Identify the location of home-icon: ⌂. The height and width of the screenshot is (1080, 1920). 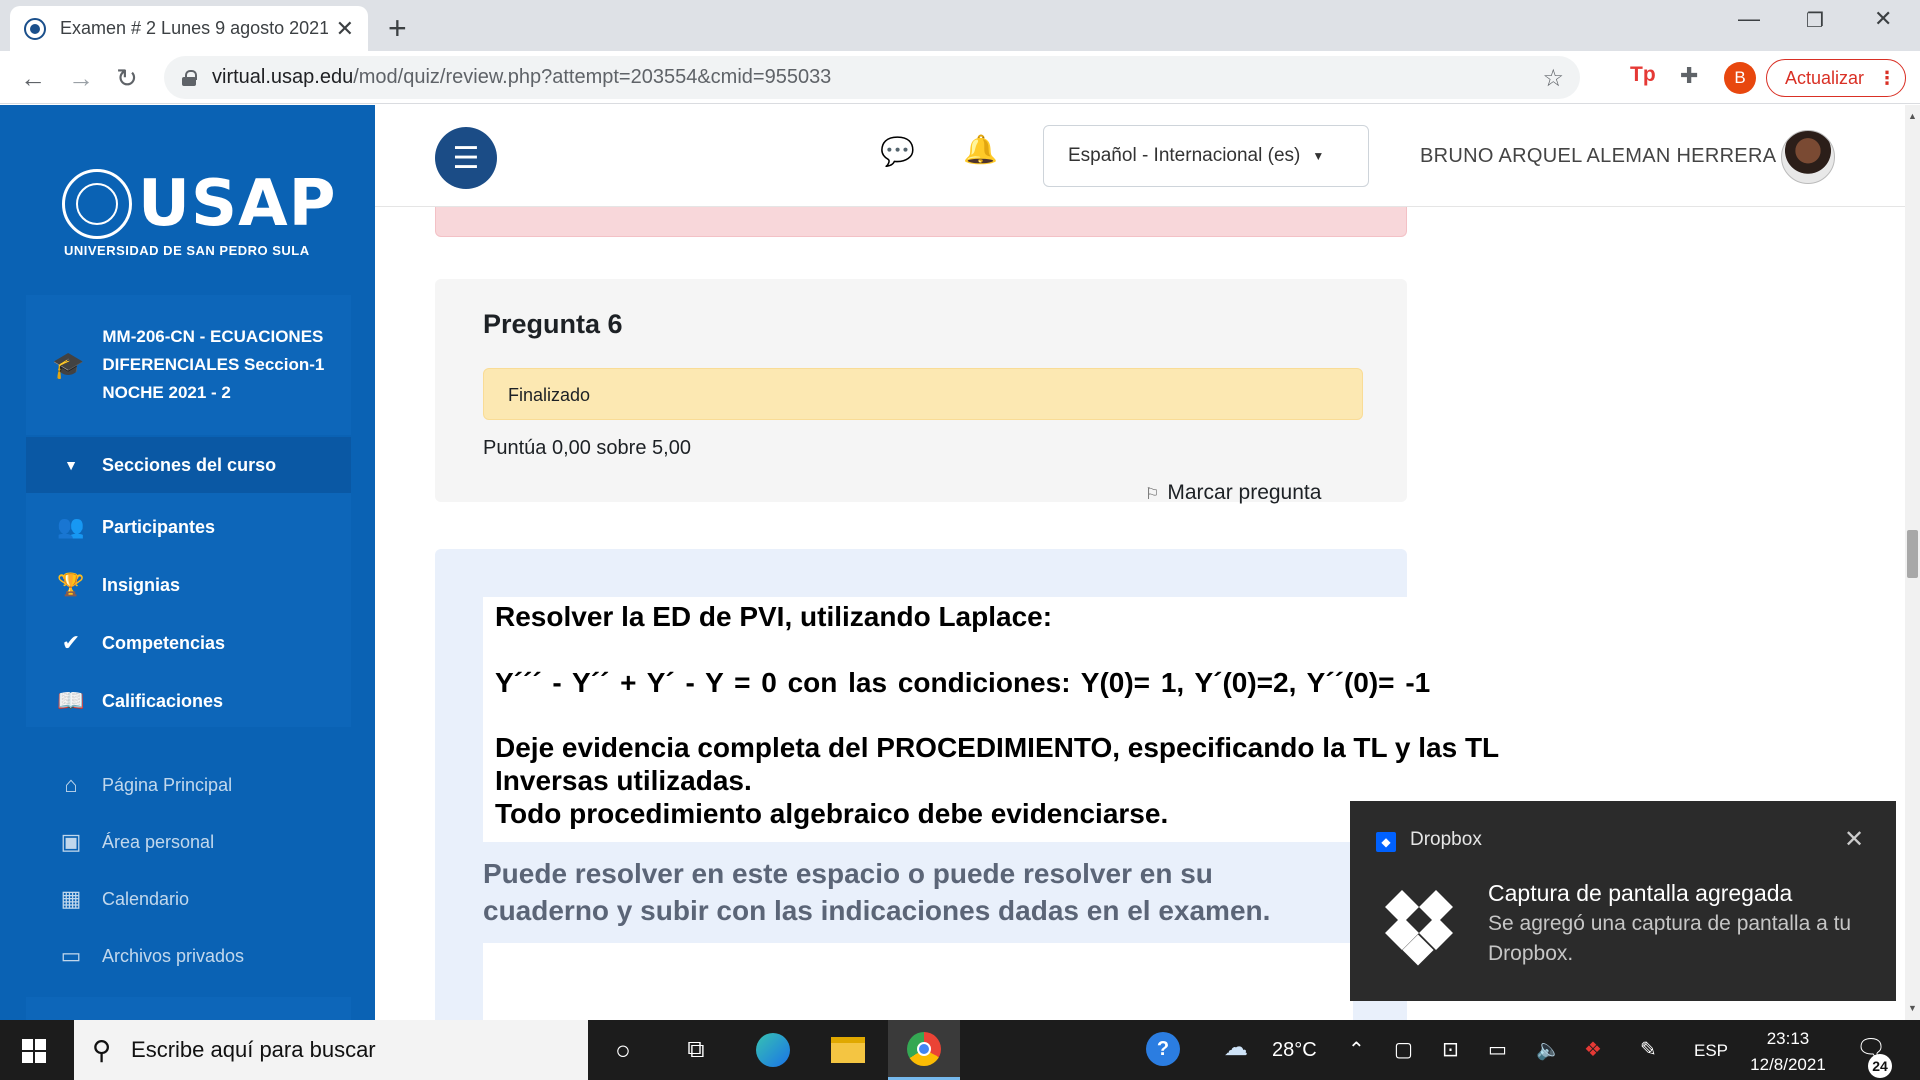
(71, 784).